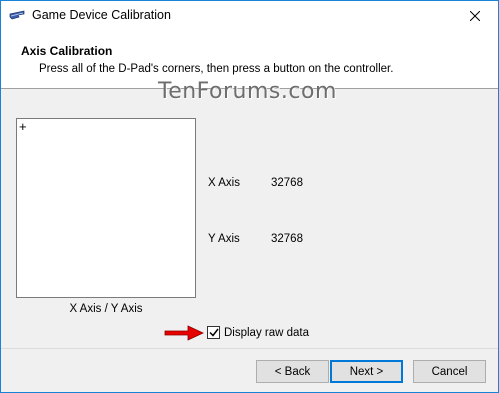 This screenshot has height=393, width=499. What do you see at coordinates (366, 371) in the screenshot?
I see `next-button: Next >` at bounding box center [366, 371].